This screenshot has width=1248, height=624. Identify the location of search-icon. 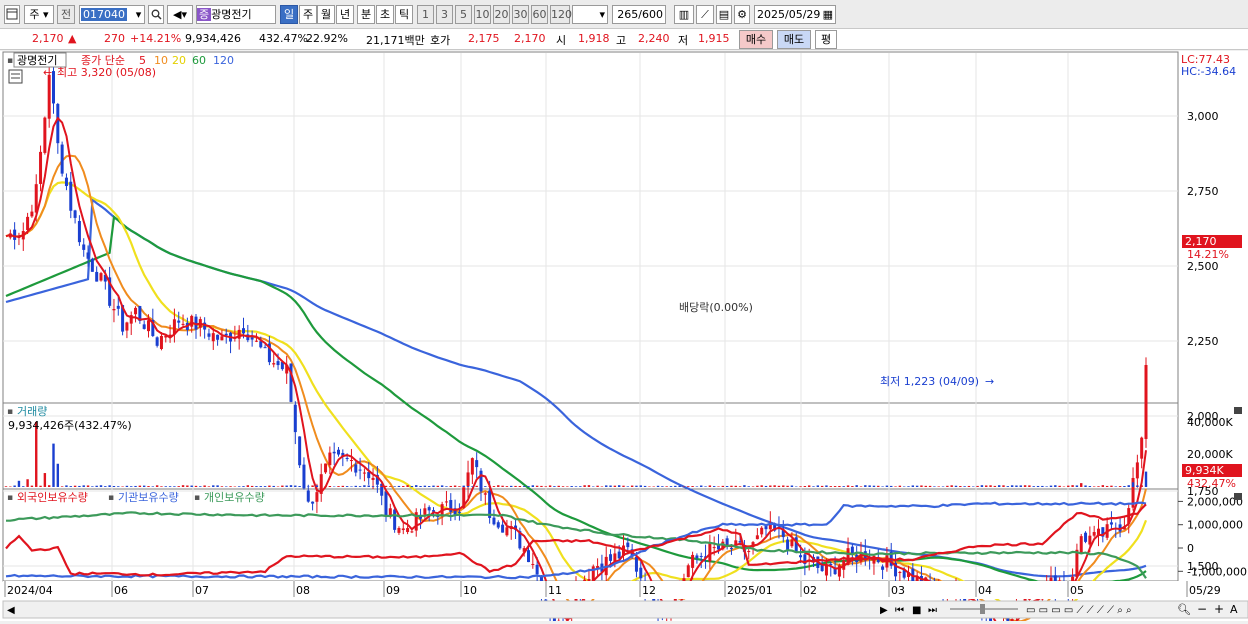
(156, 14).